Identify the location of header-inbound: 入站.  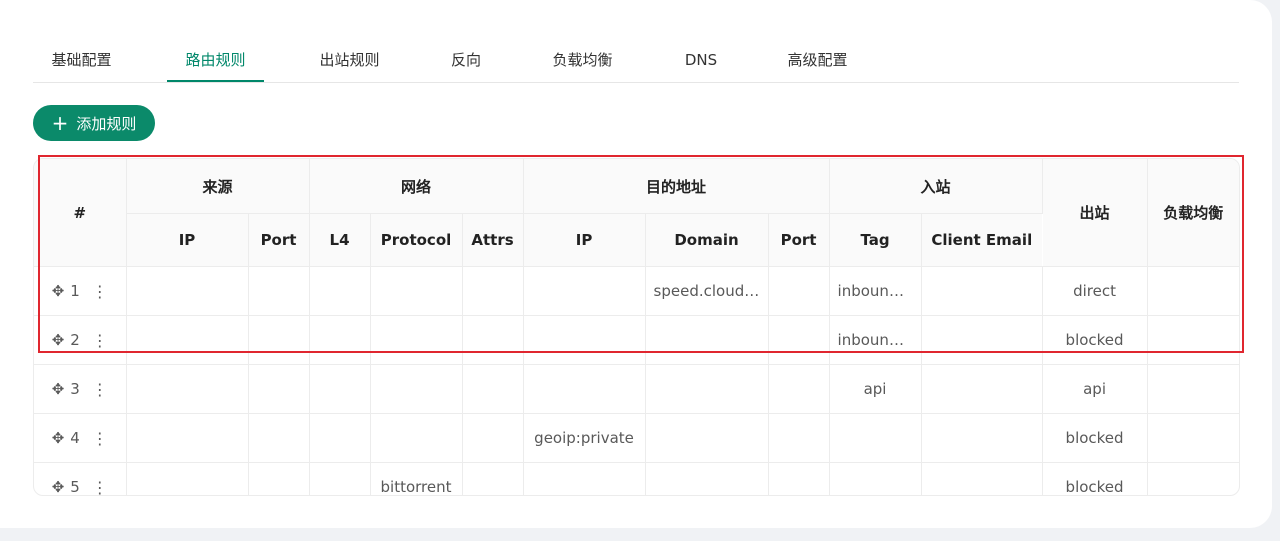
(936, 186).